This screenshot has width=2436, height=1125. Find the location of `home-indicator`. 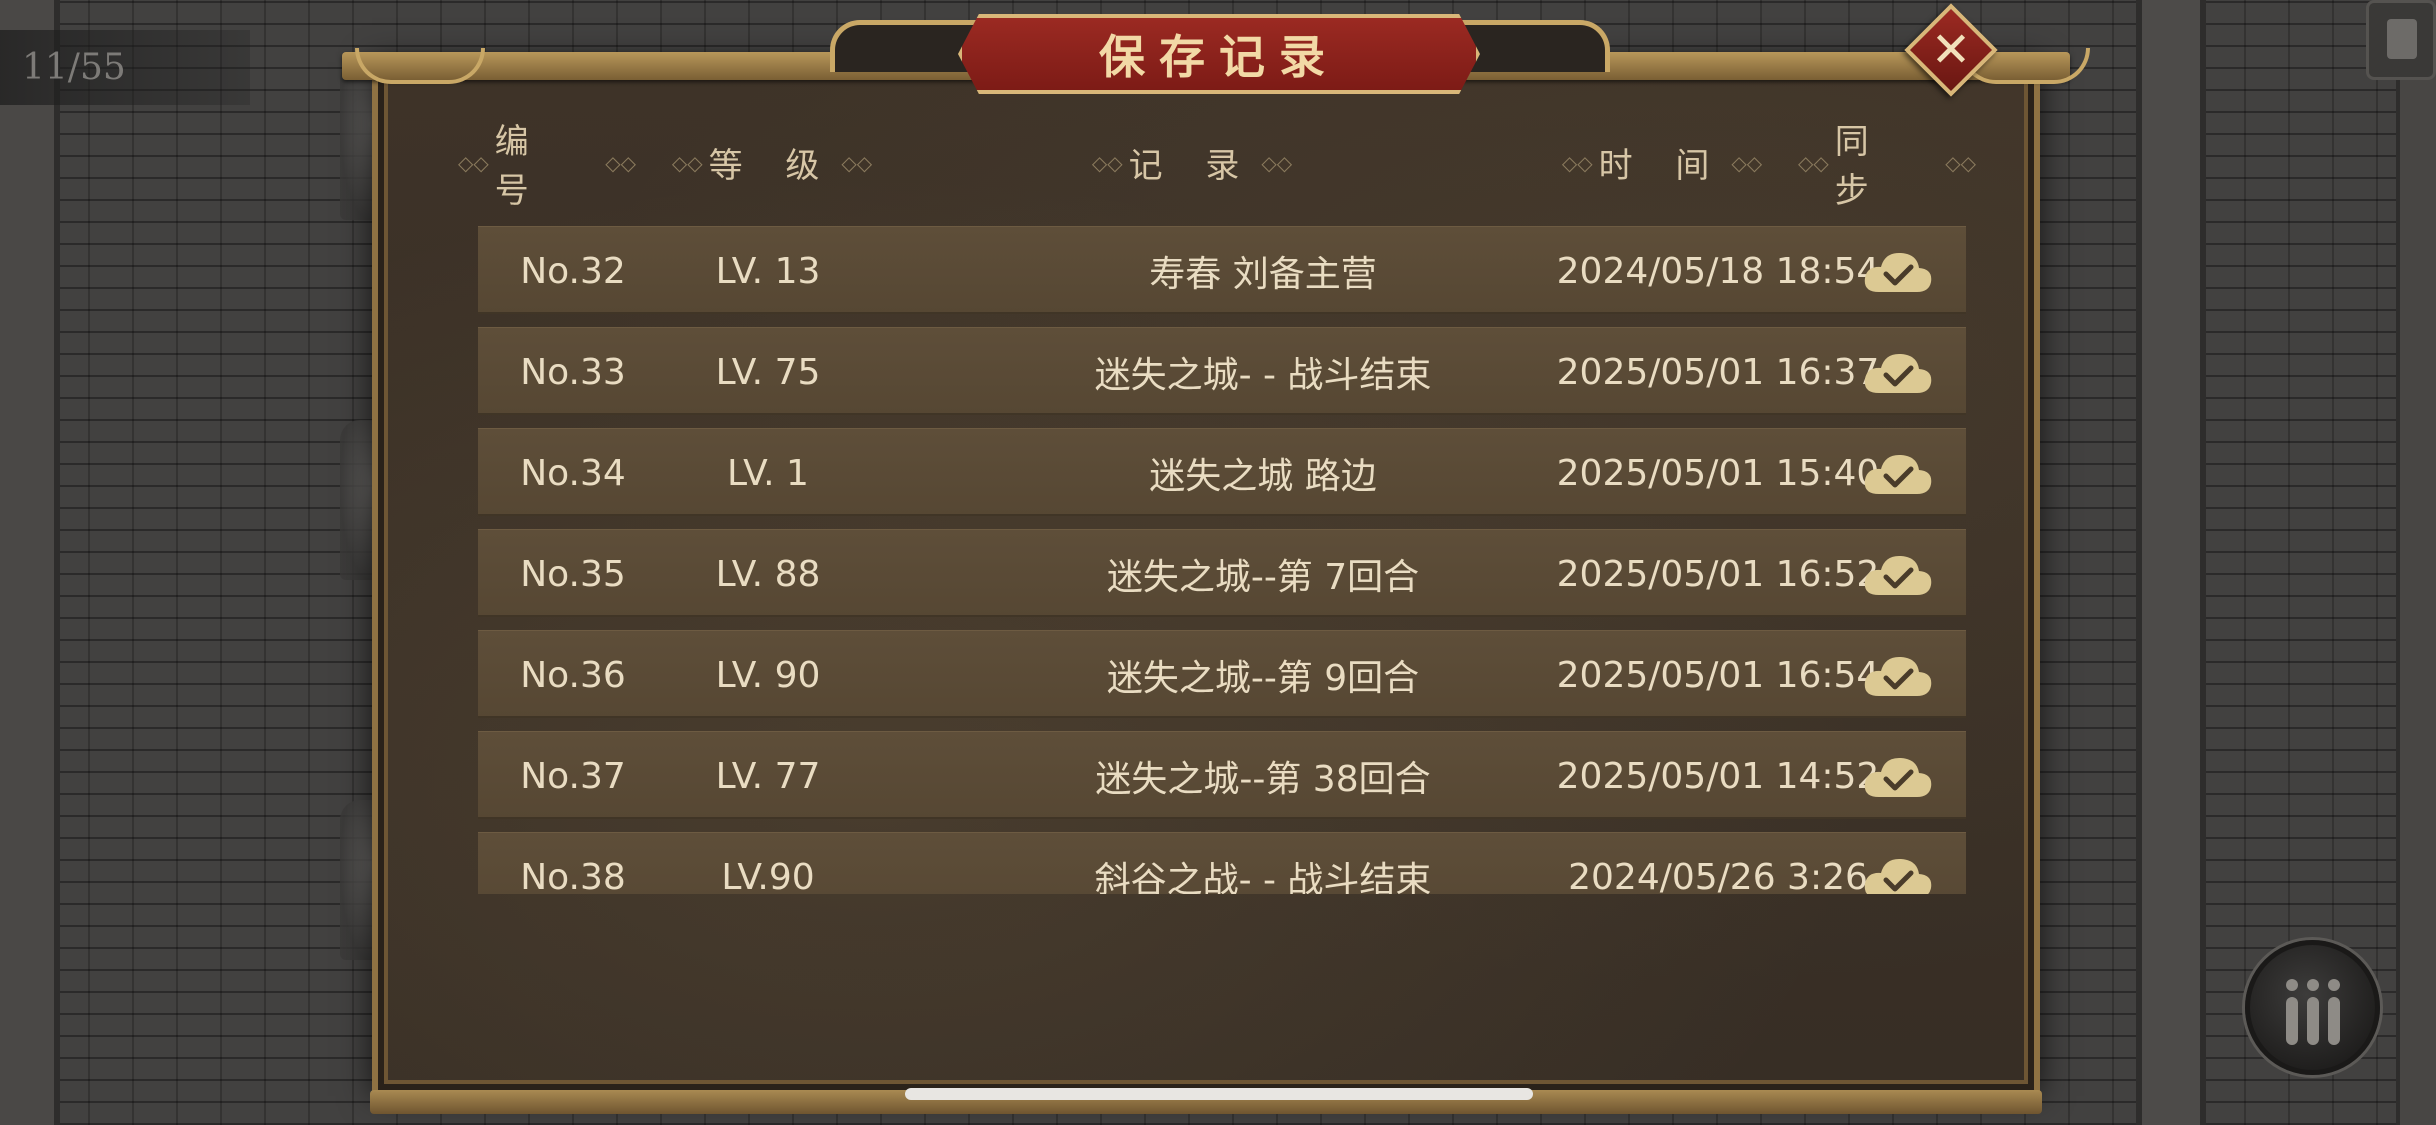

home-indicator is located at coordinates (1219, 1094).